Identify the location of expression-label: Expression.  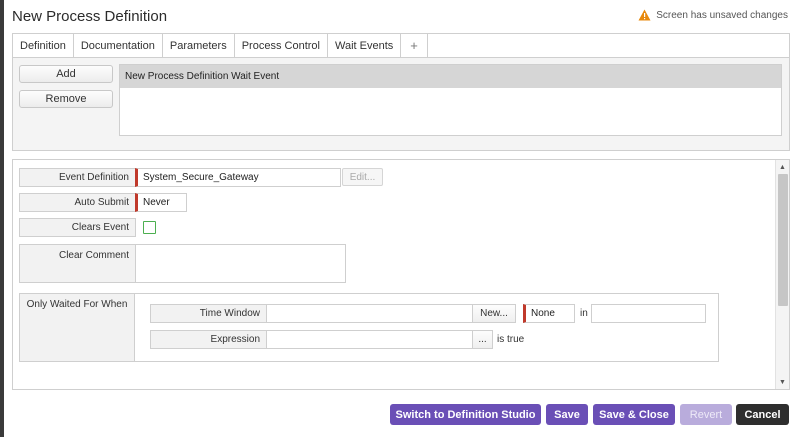
(208, 339).